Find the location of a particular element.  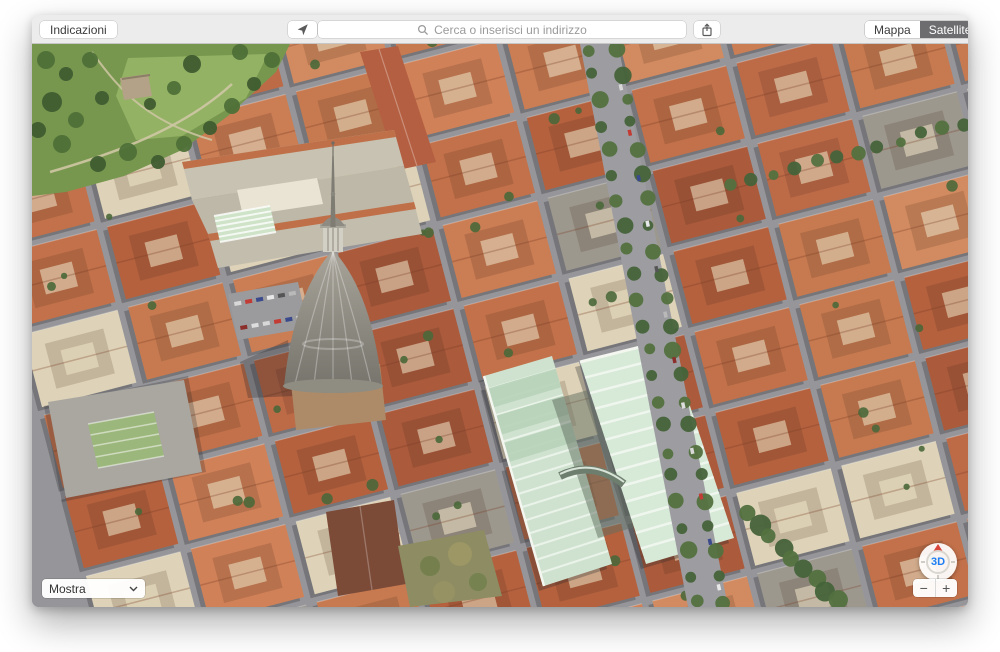

share-button is located at coordinates (707, 29).